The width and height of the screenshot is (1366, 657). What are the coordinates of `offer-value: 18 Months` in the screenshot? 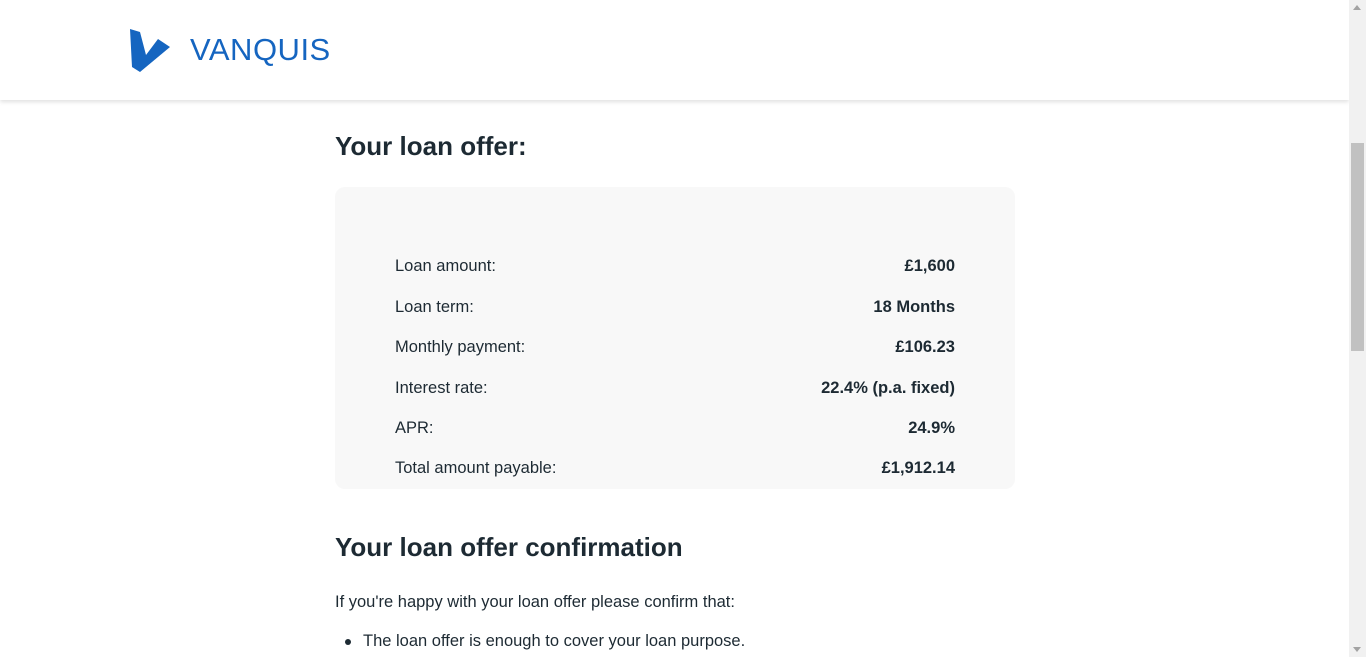 It's located at (914, 307).